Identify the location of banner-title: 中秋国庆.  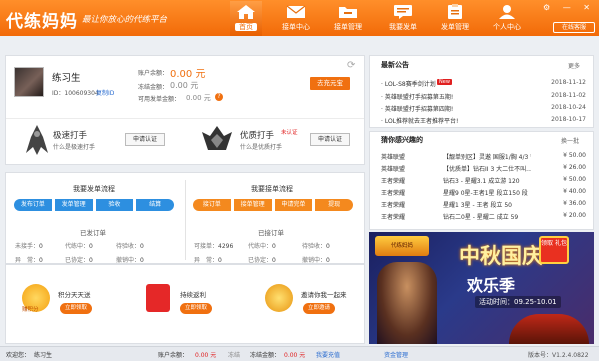
(501, 255).